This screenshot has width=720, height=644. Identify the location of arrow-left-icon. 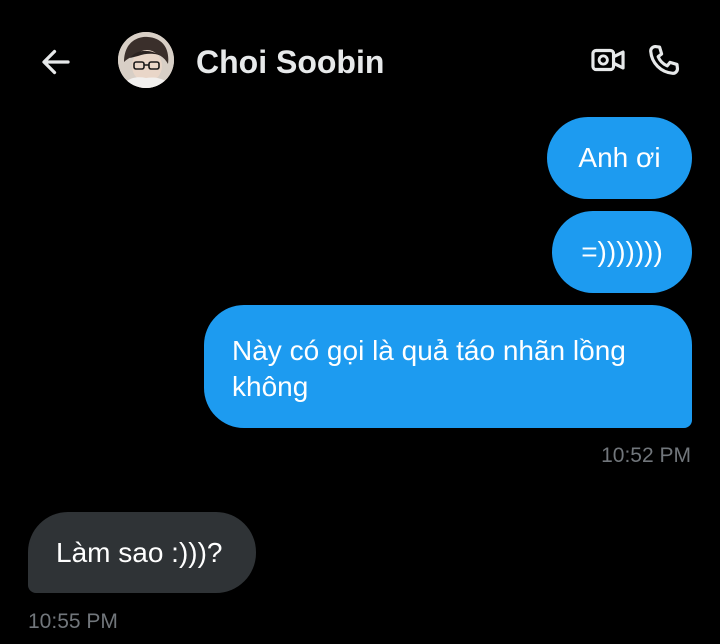
(56, 62).